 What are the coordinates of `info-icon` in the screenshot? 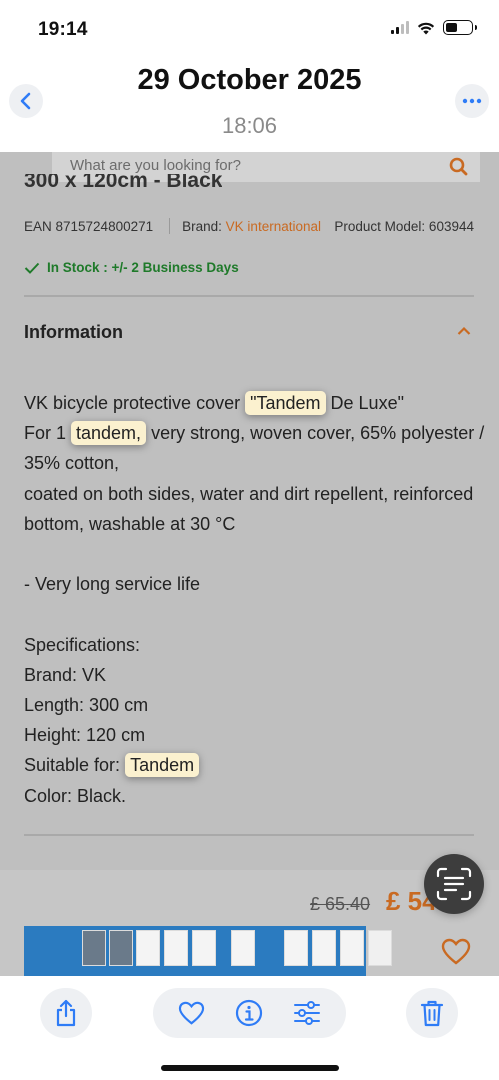 It's located at (249, 1013).